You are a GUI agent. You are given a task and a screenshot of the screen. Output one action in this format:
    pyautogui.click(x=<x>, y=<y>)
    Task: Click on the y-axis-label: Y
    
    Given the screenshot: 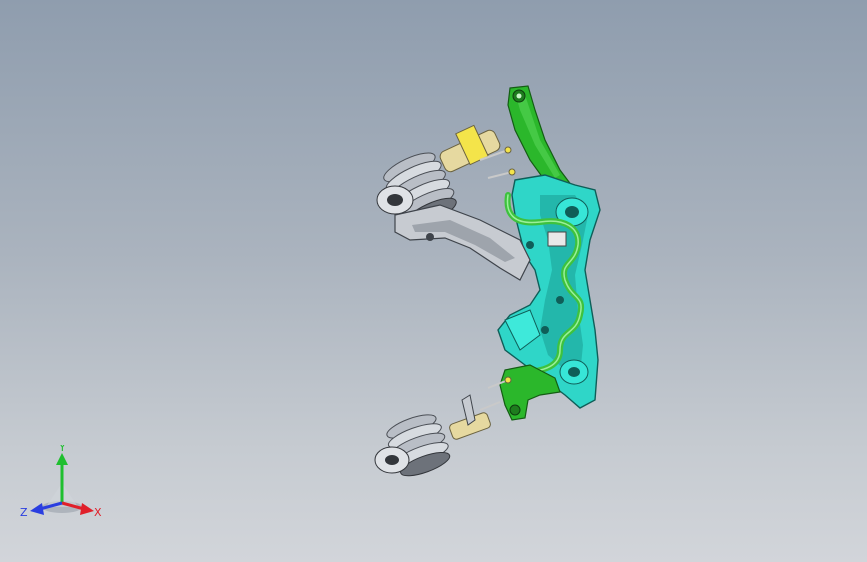 What is the action you would take?
    pyautogui.click(x=62, y=449)
    